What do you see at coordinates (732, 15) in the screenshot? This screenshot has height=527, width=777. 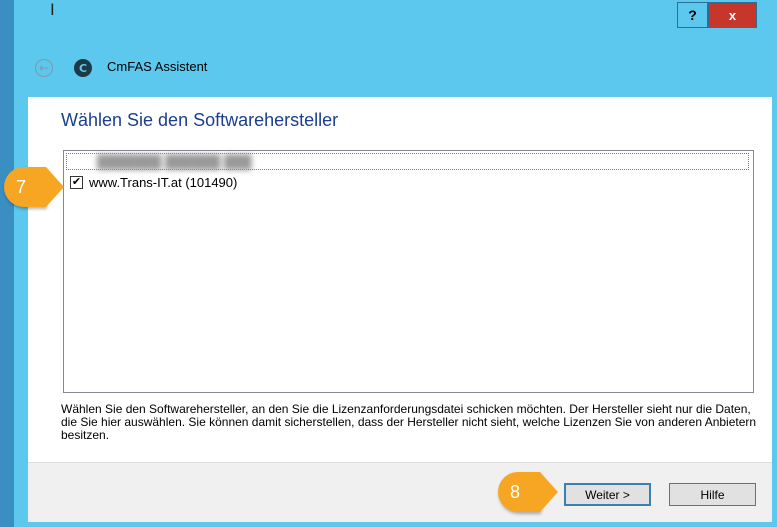 I see `titlebar-close-button: x` at bounding box center [732, 15].